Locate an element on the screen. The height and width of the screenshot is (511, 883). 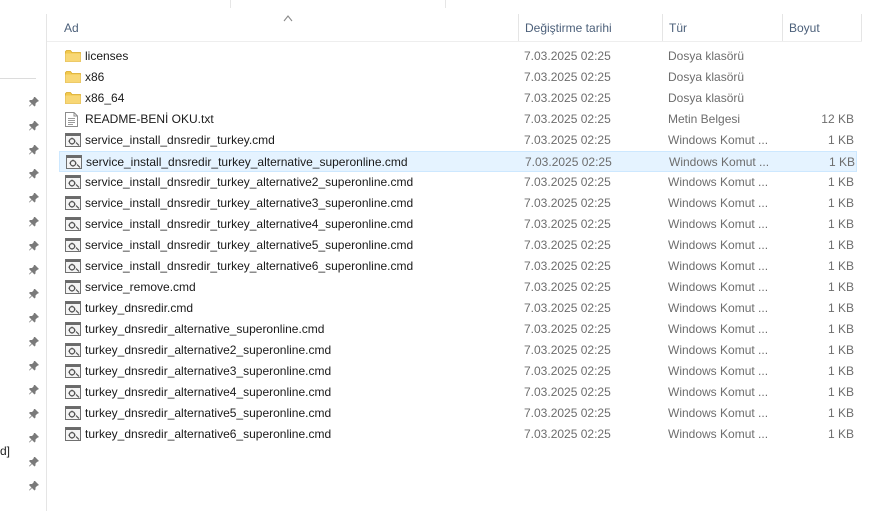
nav-item-label: d] is located at coordinates (5, 451).